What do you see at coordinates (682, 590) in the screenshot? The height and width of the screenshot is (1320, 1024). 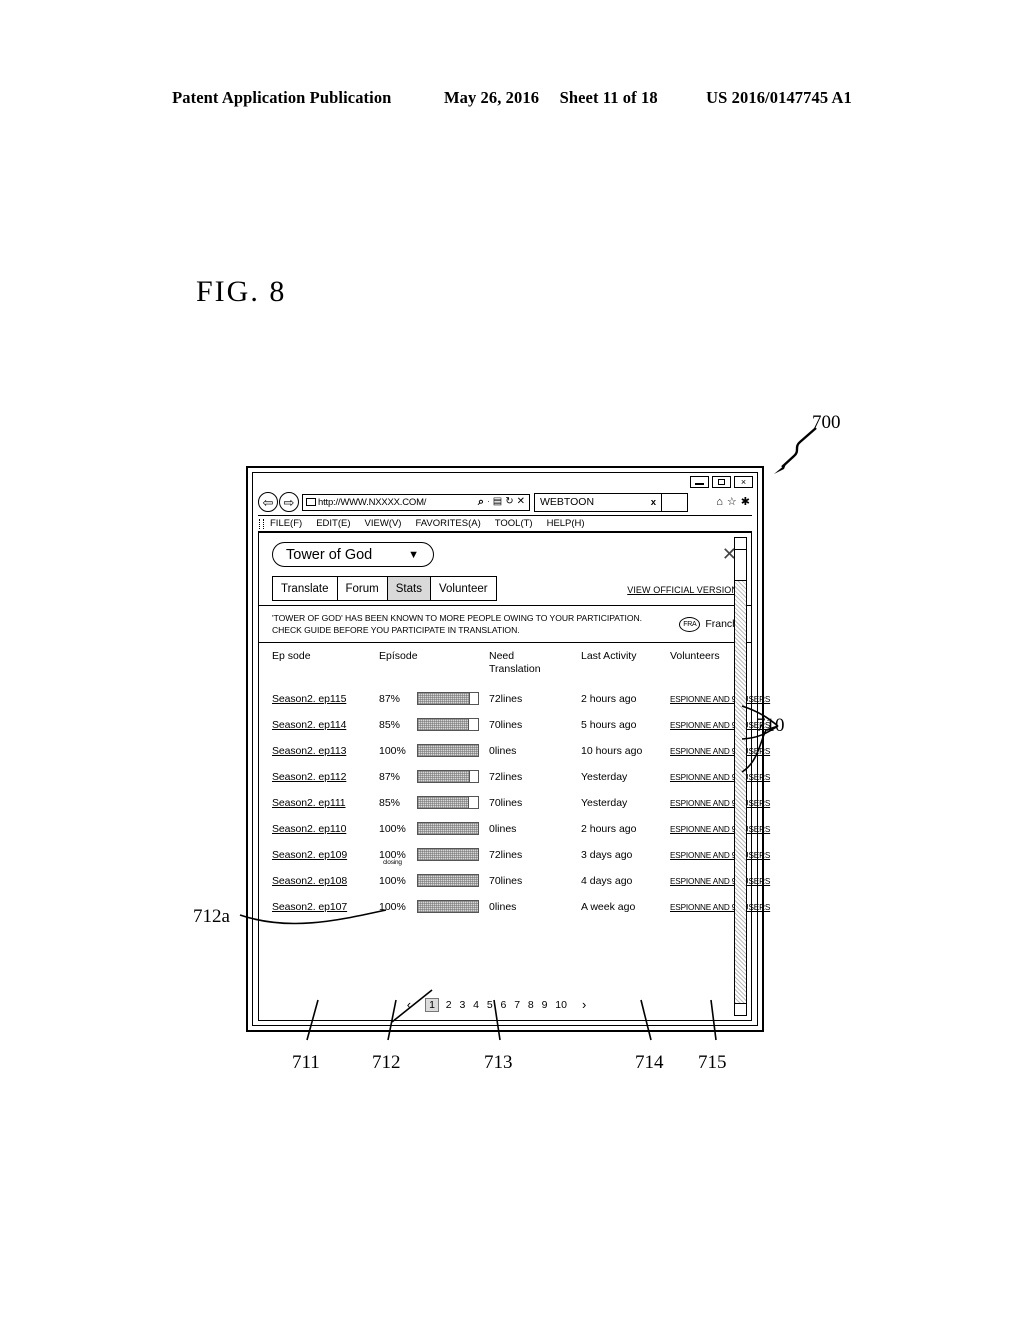 I see `view-official-version-link: VIEW OFFICIAL VERSION` at bounding box center [682, 590].